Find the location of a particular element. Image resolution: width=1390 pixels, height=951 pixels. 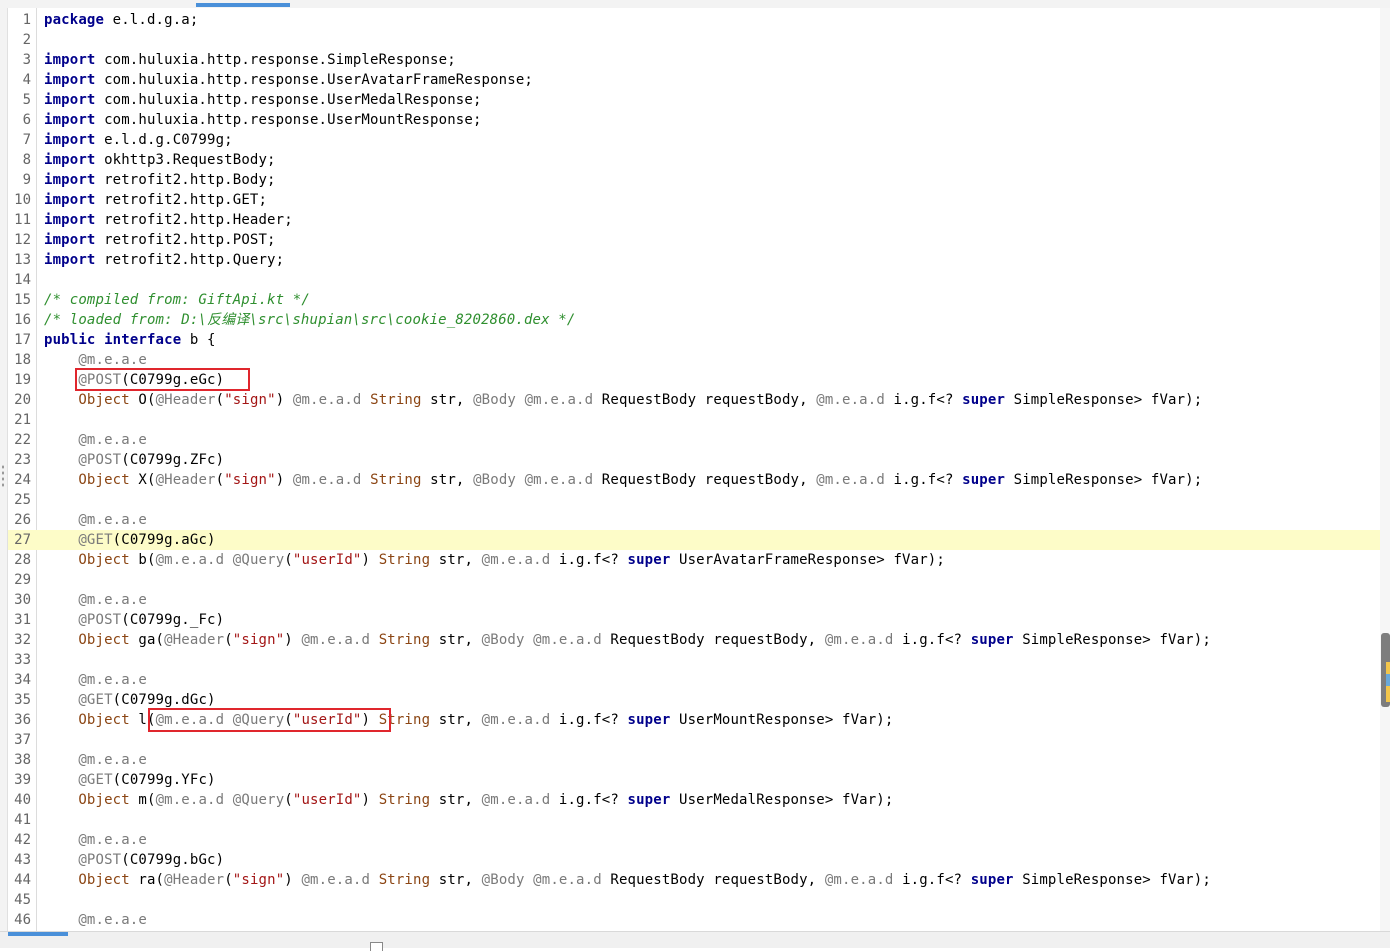

drag-grip-icon is located at coordinates (3, 476).